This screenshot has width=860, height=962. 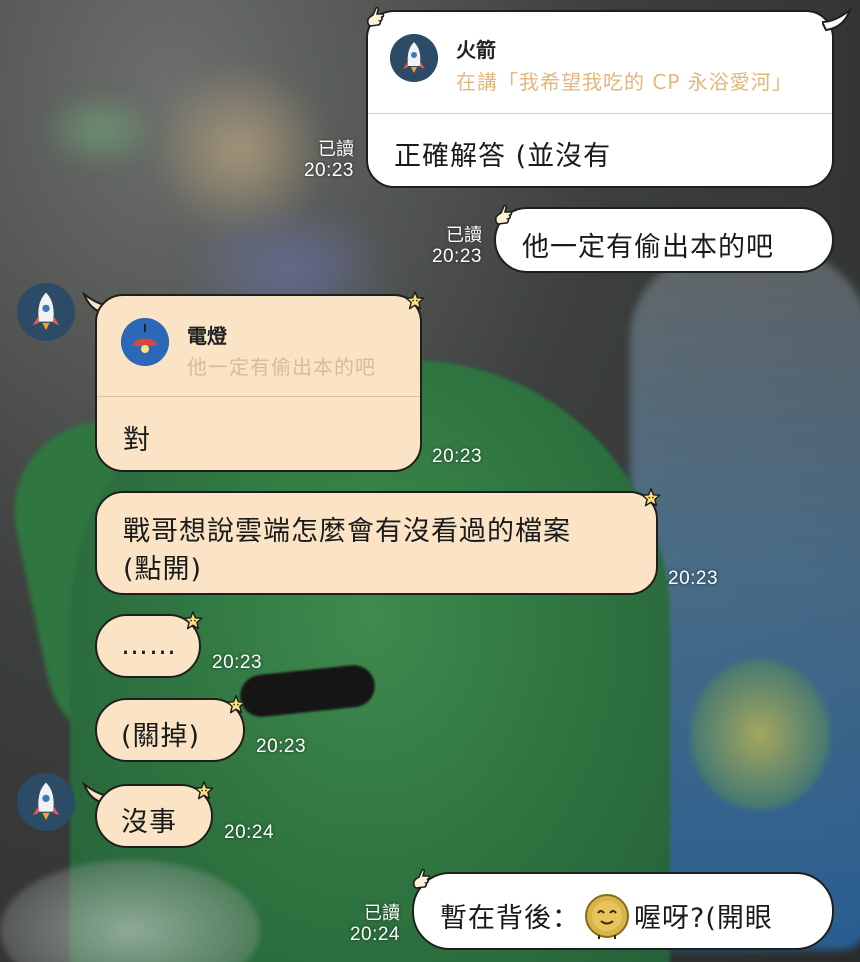 I want to click on message-bubble-outgoing: 火箭 在講「我希望我吃的 CP 永浴愛河」 正確解答 (並沒有, so click(x=600, y=99).